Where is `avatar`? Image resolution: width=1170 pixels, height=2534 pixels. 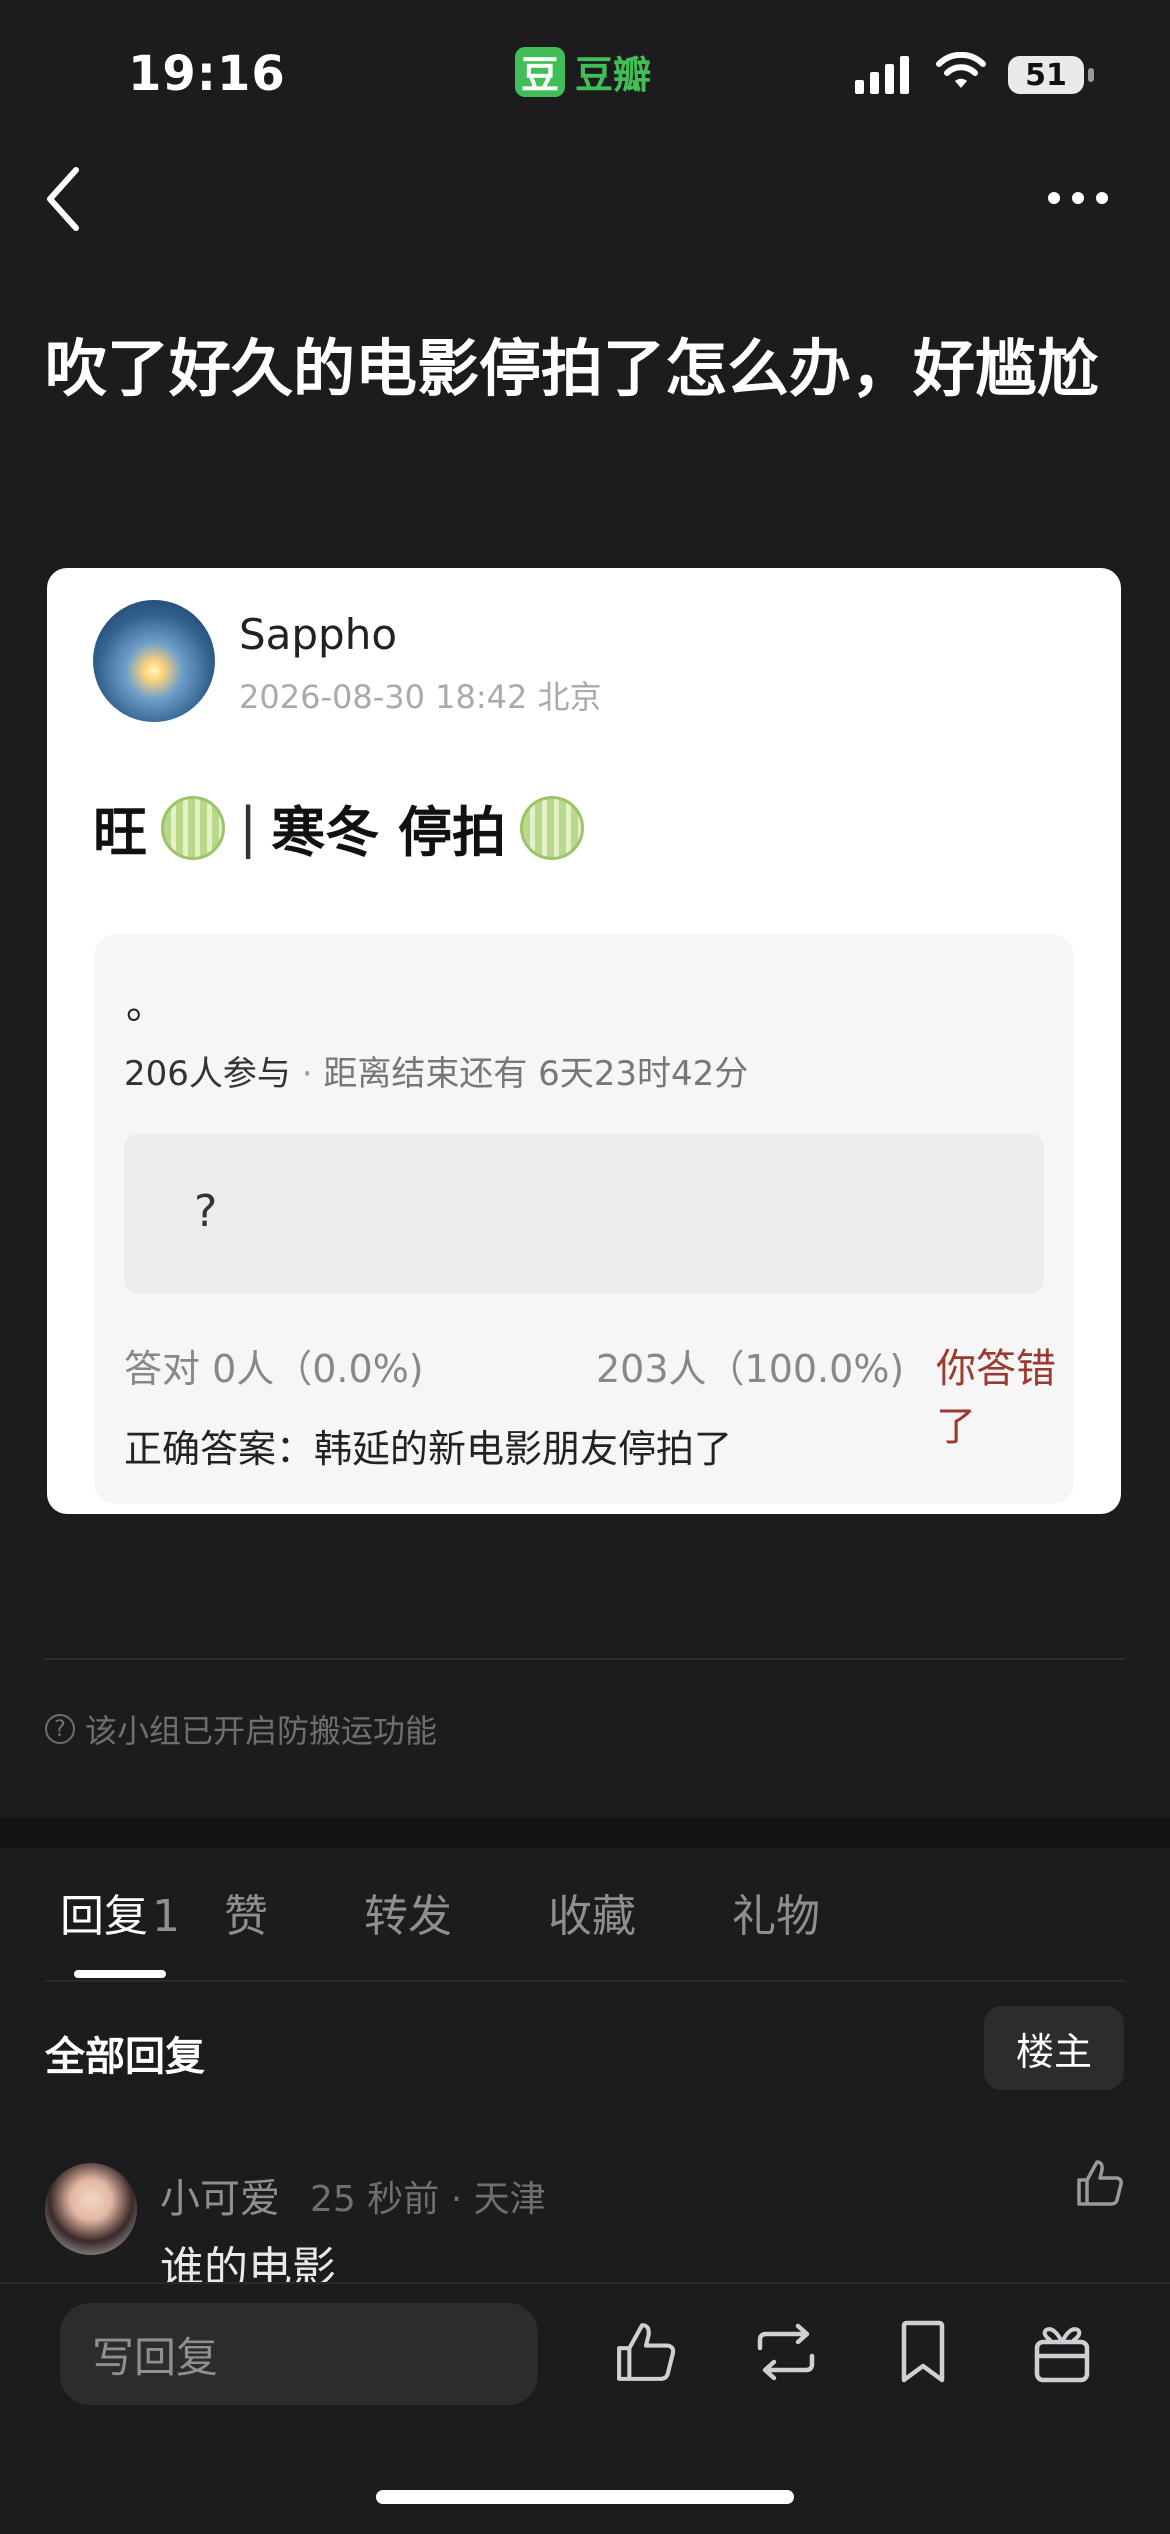 avatar is located at coordinates (154, 661).